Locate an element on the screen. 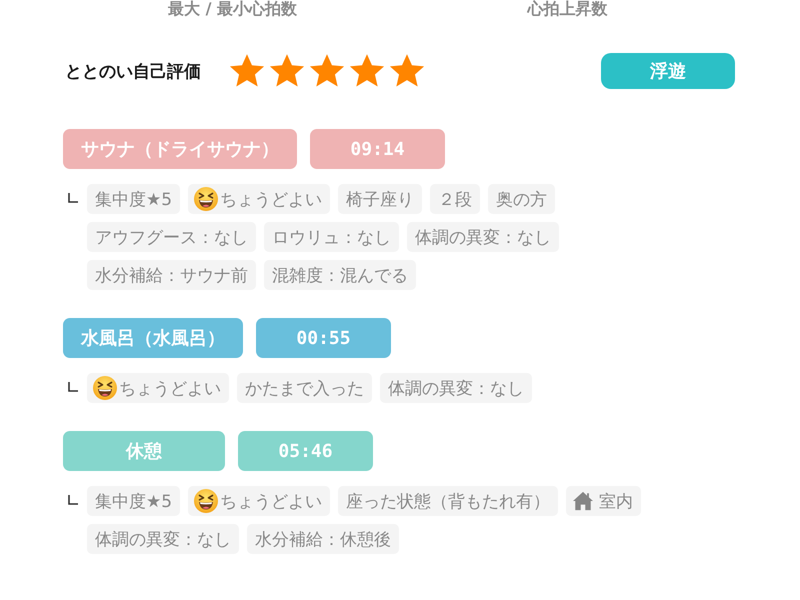  detail-chip: ロウリュ：なし is located at coordinates (331, 237).